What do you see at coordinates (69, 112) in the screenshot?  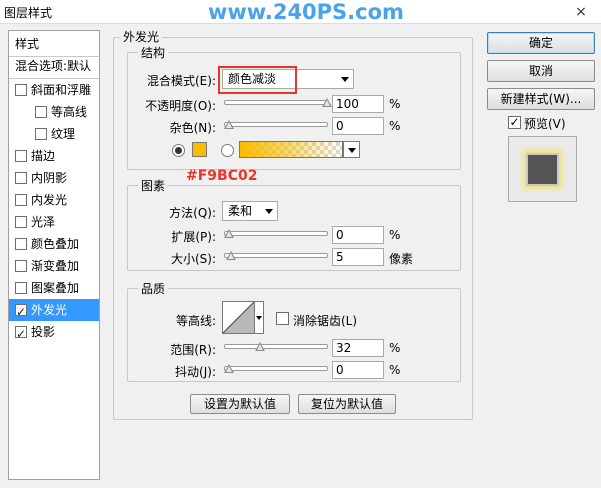 I see `sidebar-item-label: 等高线` at bounding box center [69, 112].